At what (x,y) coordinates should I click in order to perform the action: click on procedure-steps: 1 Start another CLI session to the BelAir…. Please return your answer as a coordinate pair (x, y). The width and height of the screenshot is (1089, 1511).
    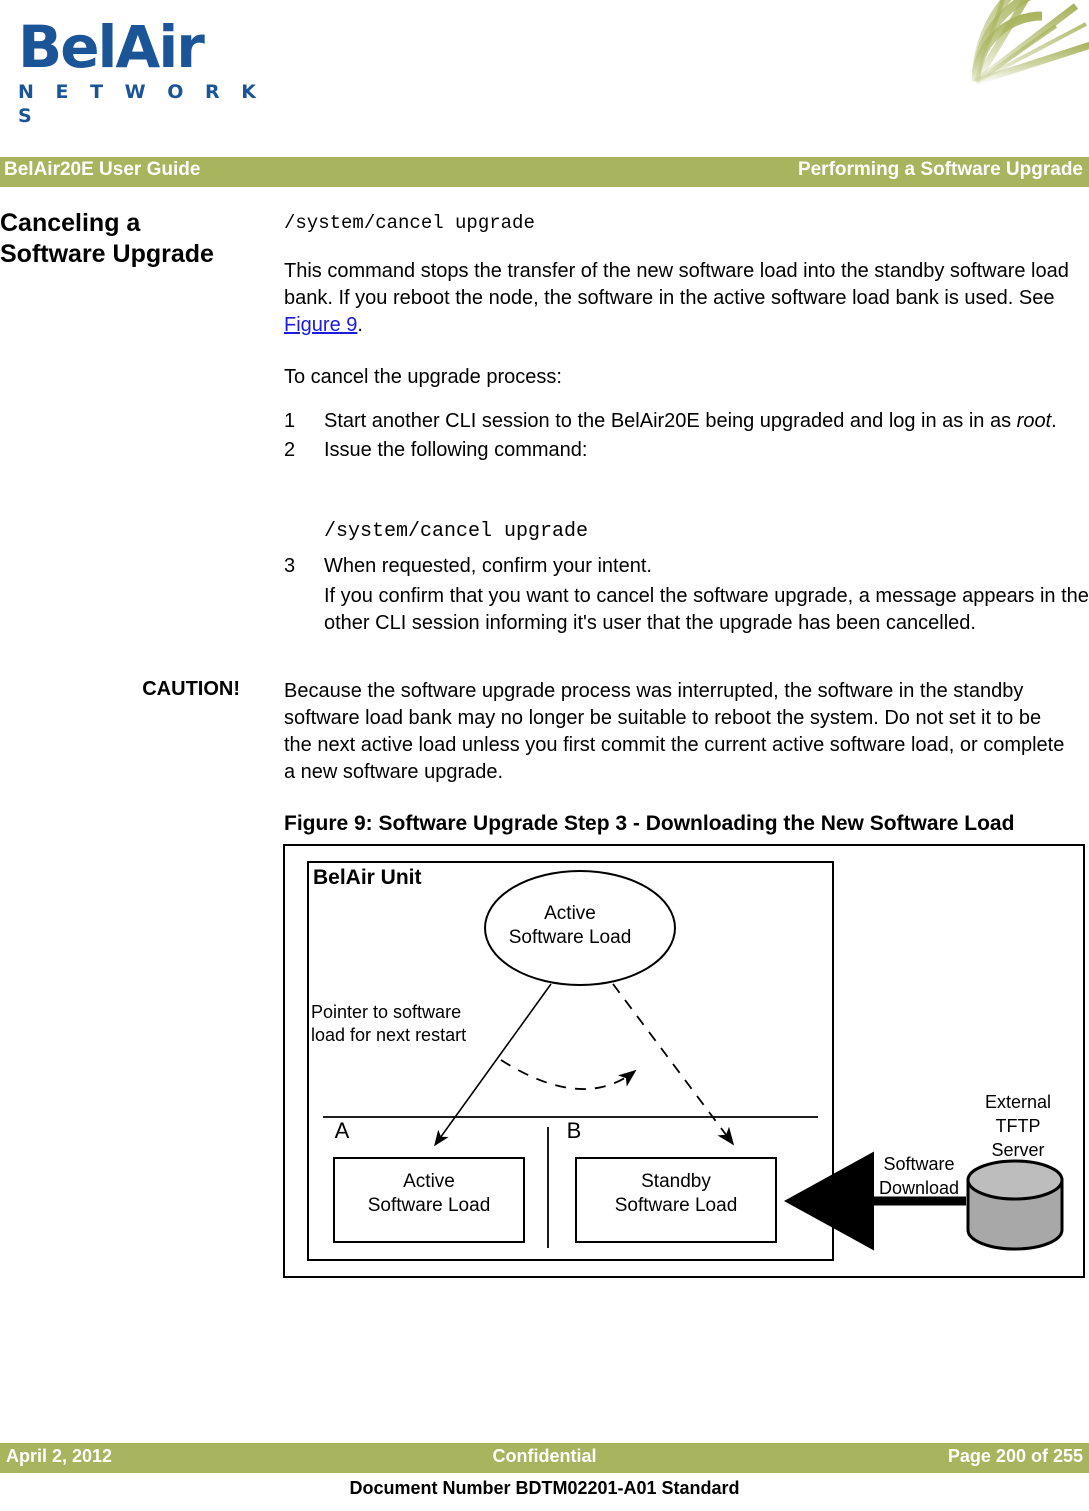
    Looking at the image, I should click on (679, 436).